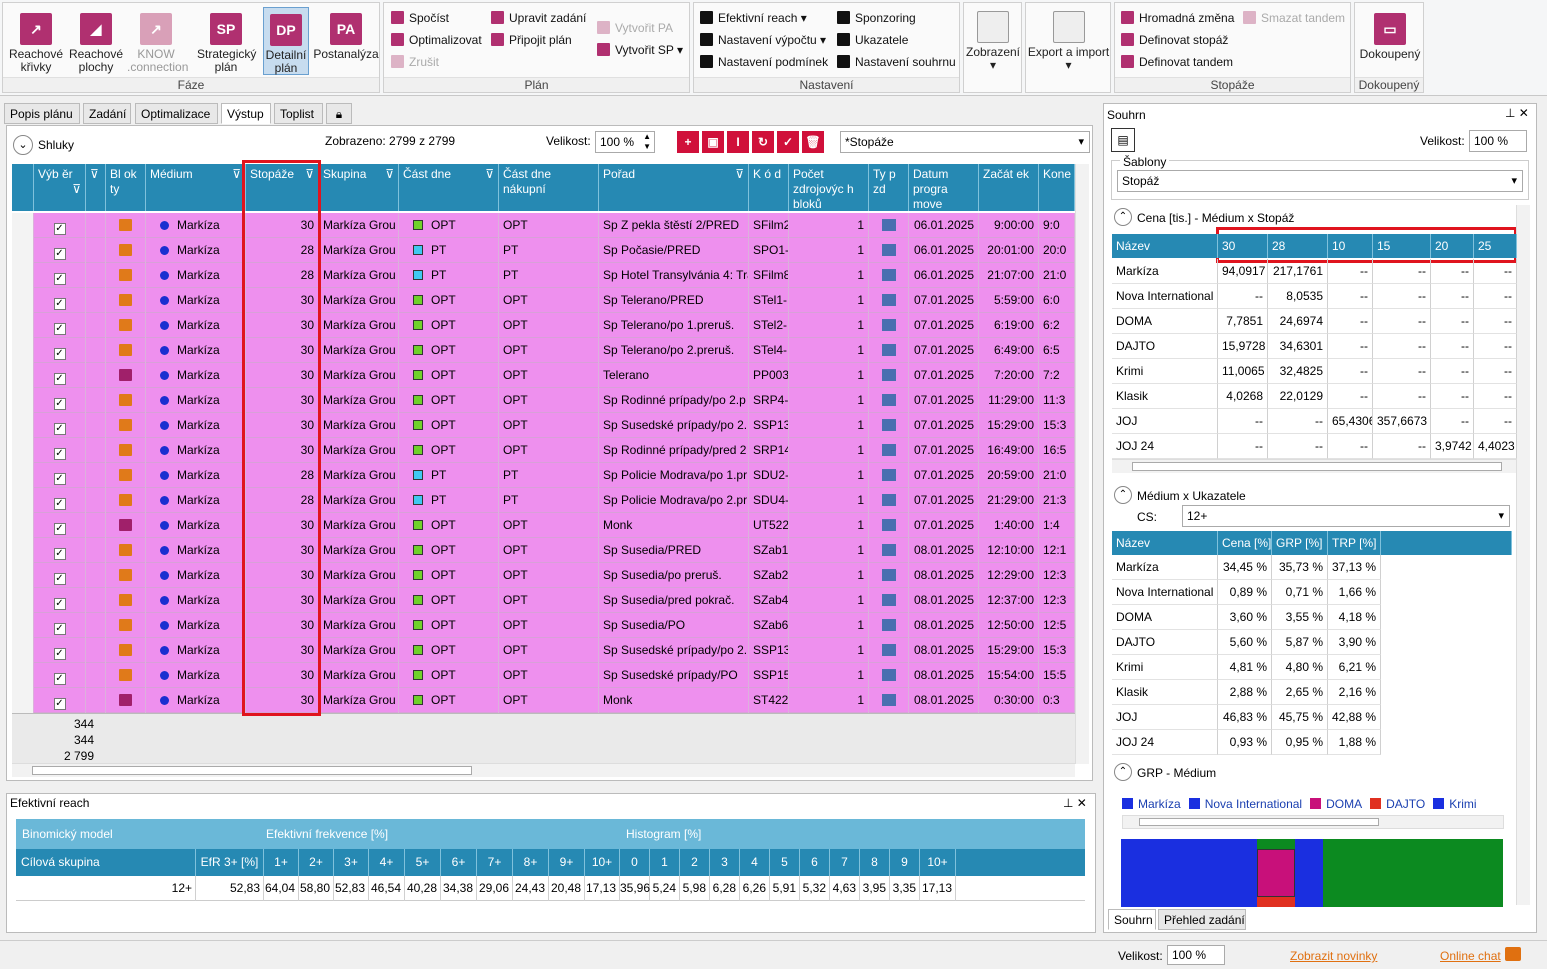  What do you see at coordinates (769, 187) in the screenshot?
I see `header-kod: K ó d` at bounding box center [769, 187].